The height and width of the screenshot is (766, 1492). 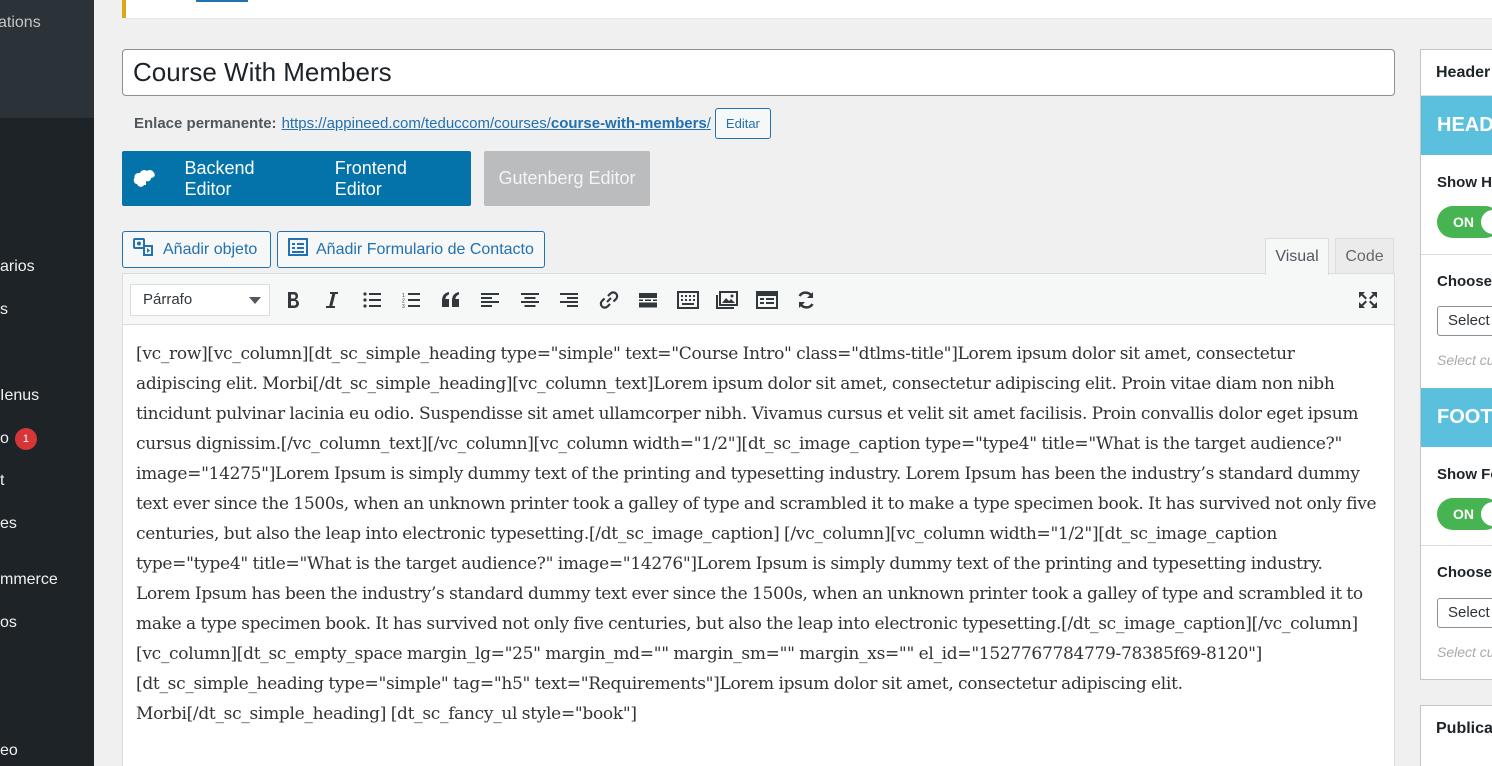 What do you see at coordinates (648, 300) in the screenshot?
I see `read-more-icon` at bounding box center [648, 300].